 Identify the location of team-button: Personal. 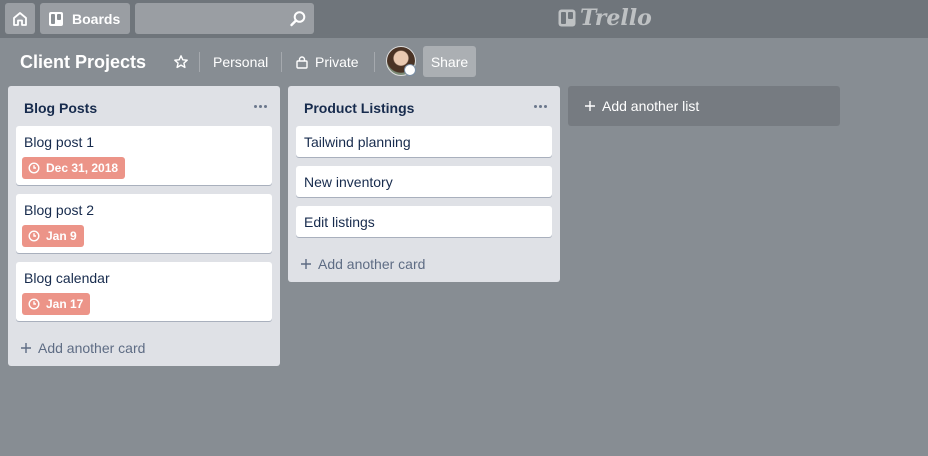
(240, 62).